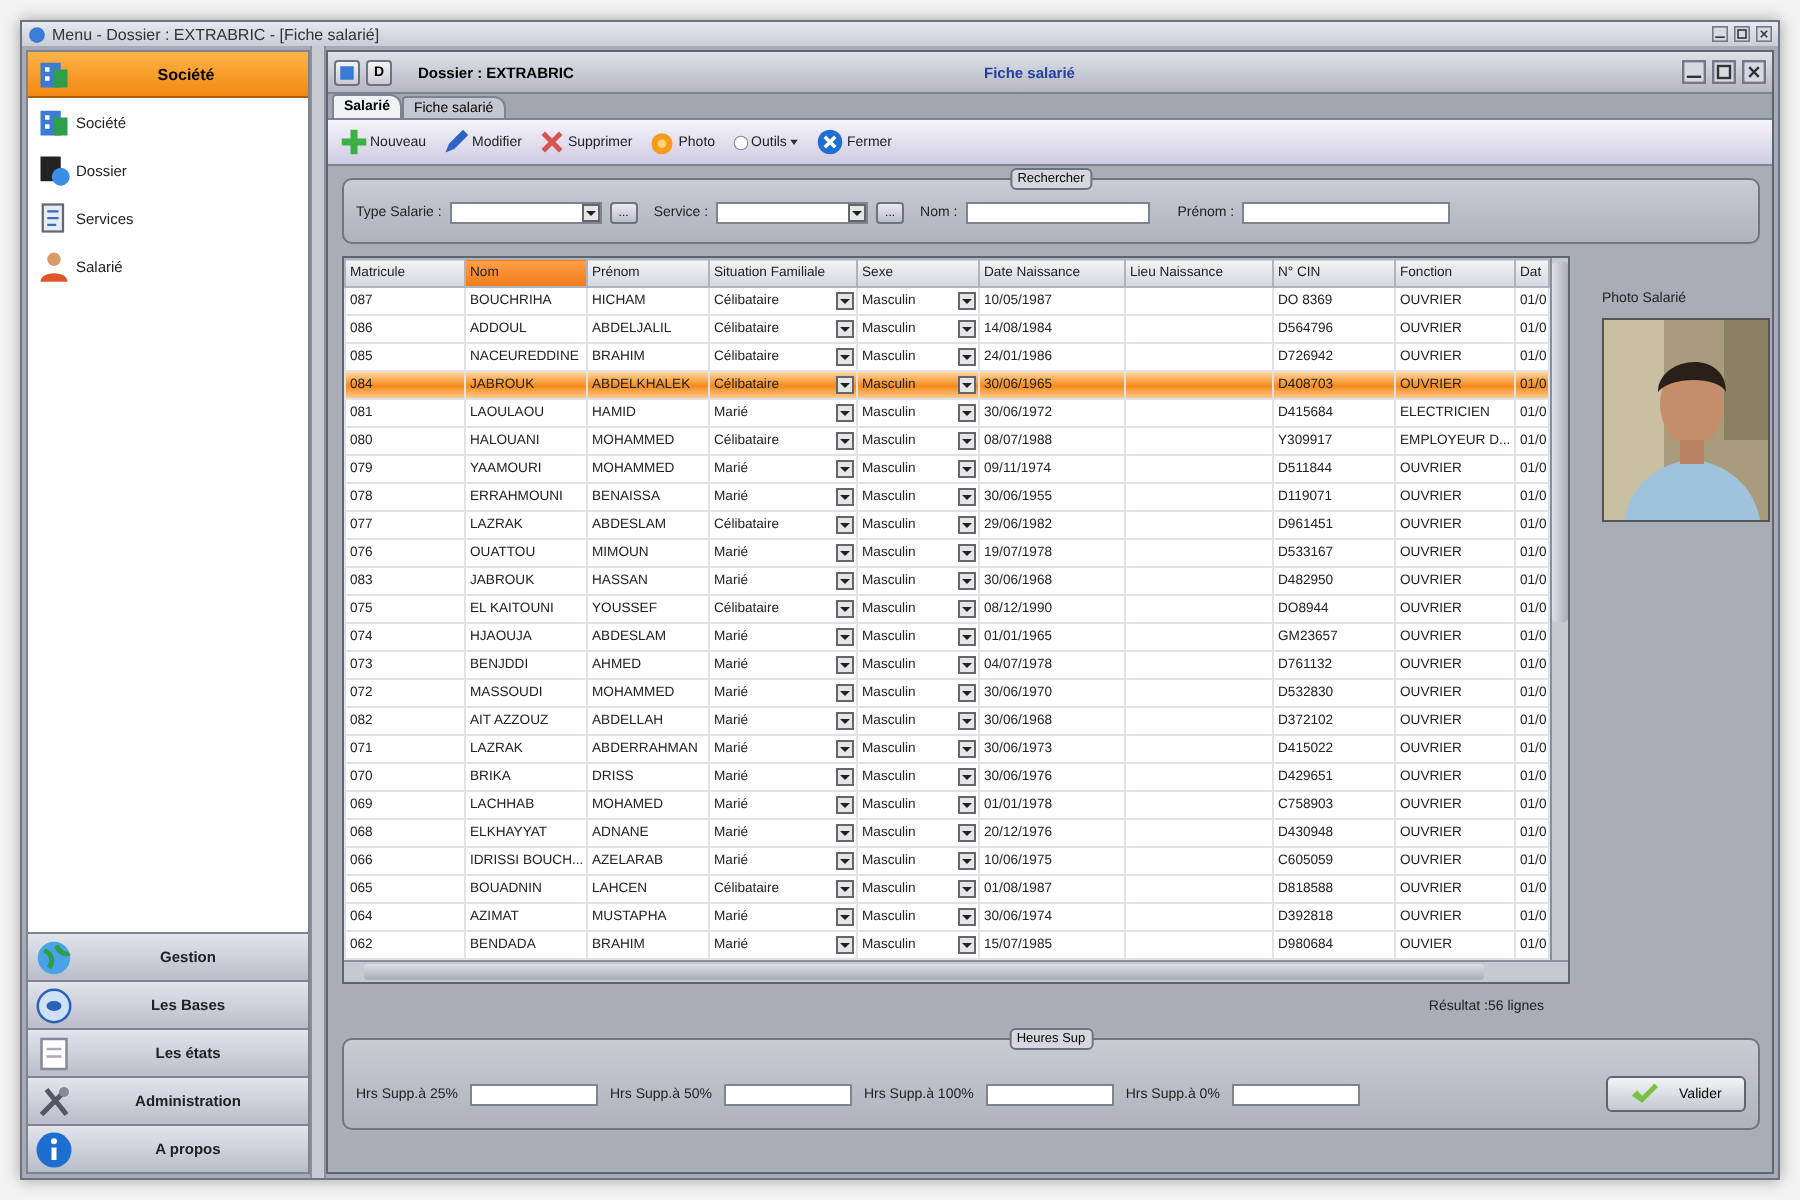 The image size is (1800, 1200). I want to click on window-icon, so click(347, 72).